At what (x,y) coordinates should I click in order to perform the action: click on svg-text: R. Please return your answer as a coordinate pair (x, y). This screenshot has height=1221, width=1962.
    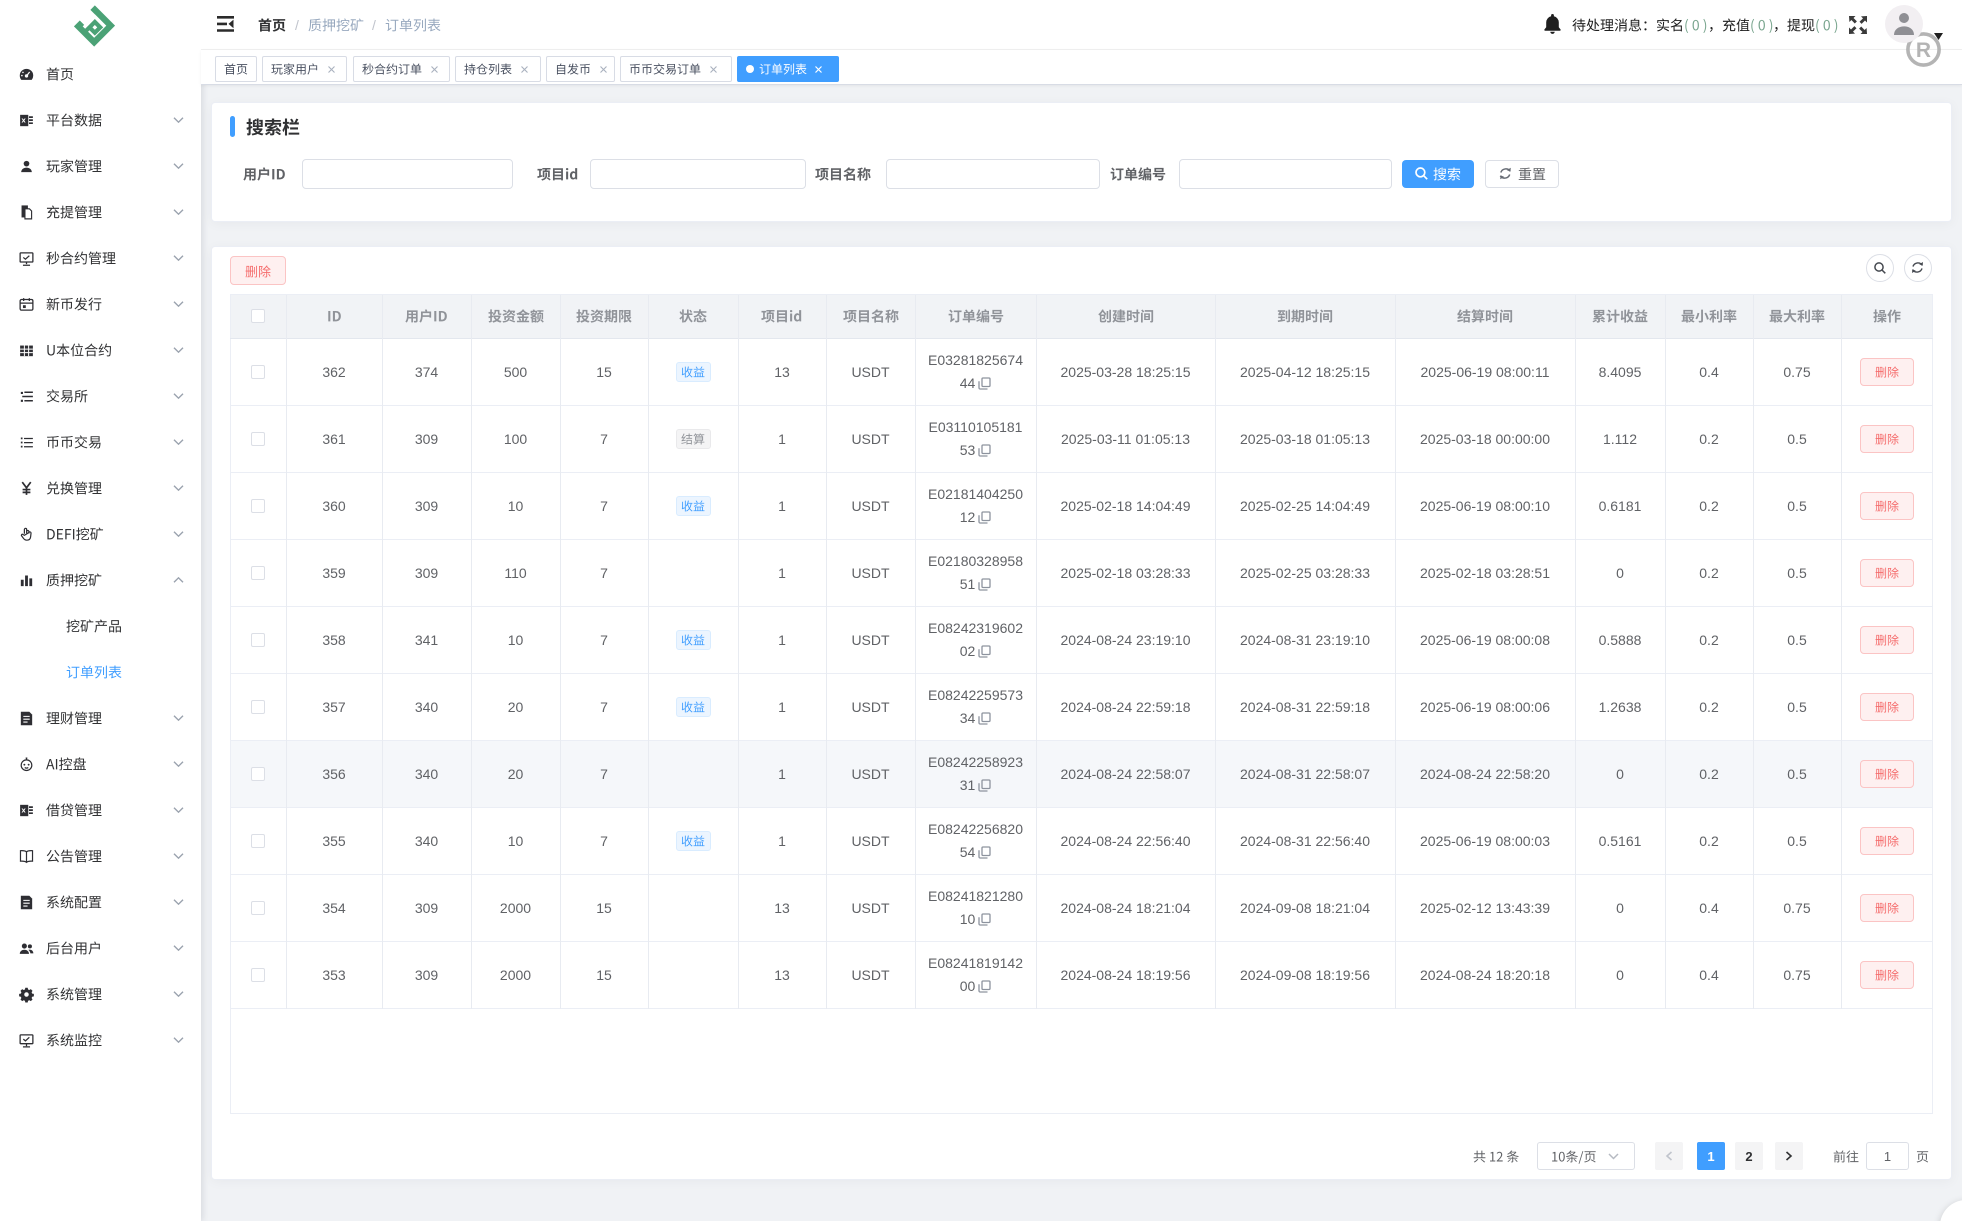
    Looking at the image, I should click on (1923, 50).